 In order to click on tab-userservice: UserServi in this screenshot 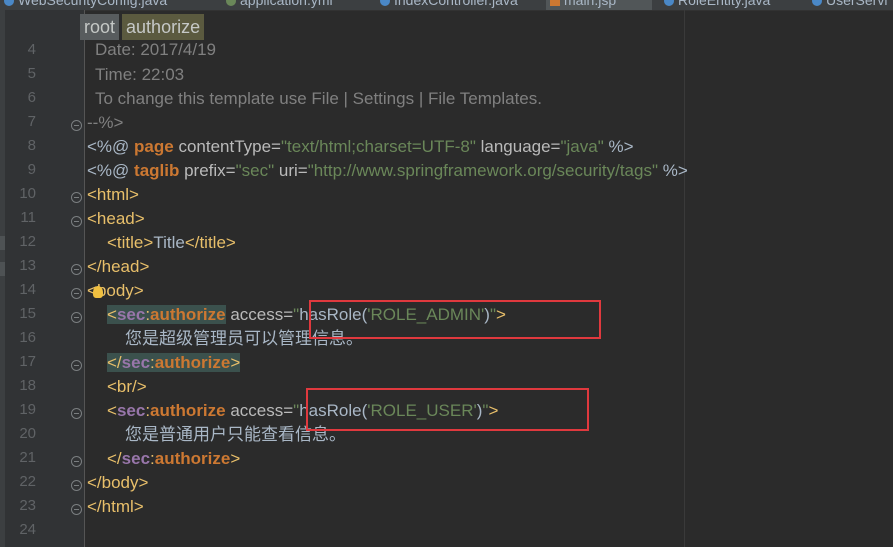, I will do `click(847, 5)`.